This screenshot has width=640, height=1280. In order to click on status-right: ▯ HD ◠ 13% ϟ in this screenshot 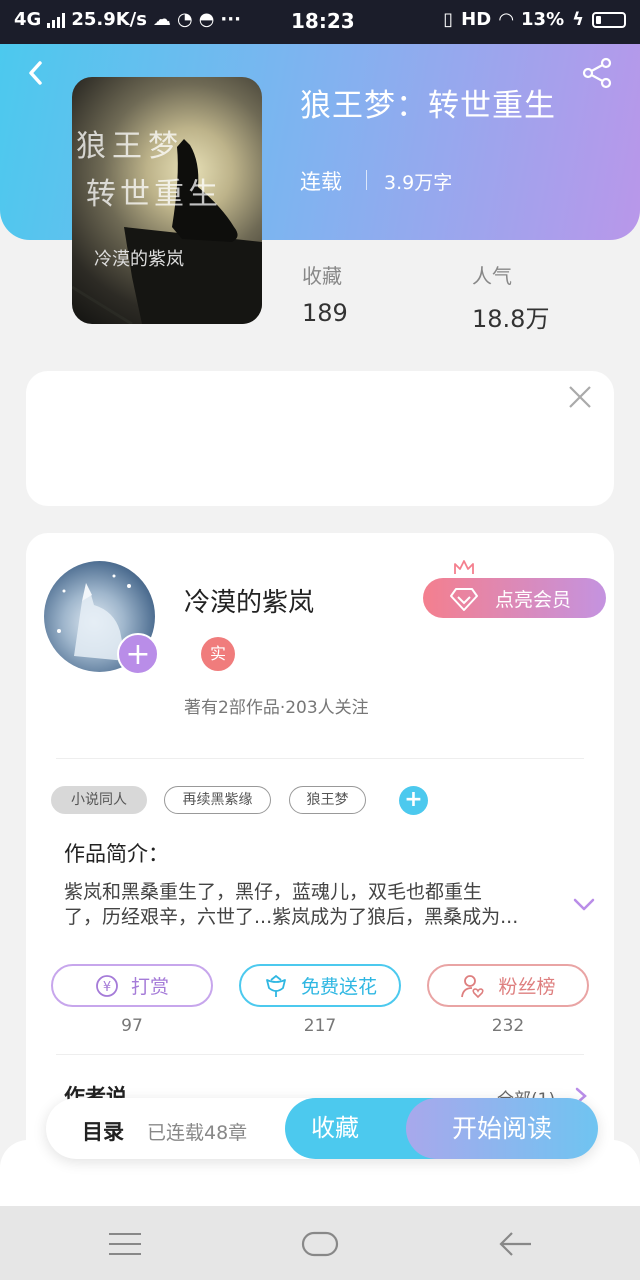, I will do `click(534, 19)`.